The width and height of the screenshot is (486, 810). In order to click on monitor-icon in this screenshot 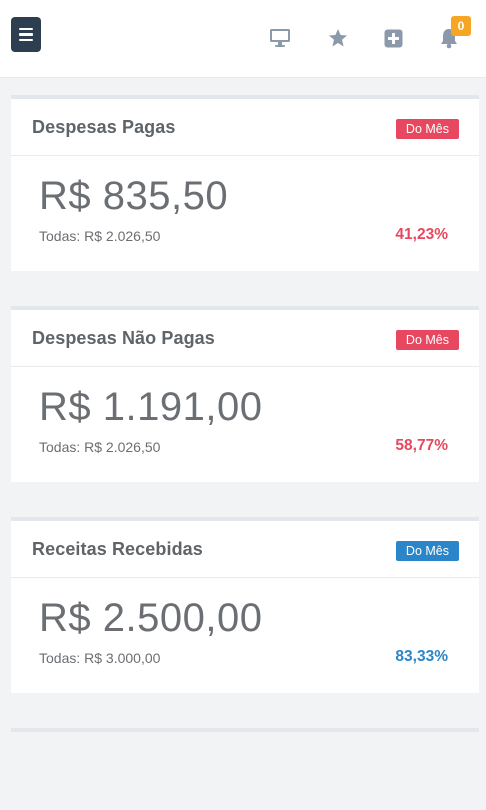, I will do `click(280, 38)`.